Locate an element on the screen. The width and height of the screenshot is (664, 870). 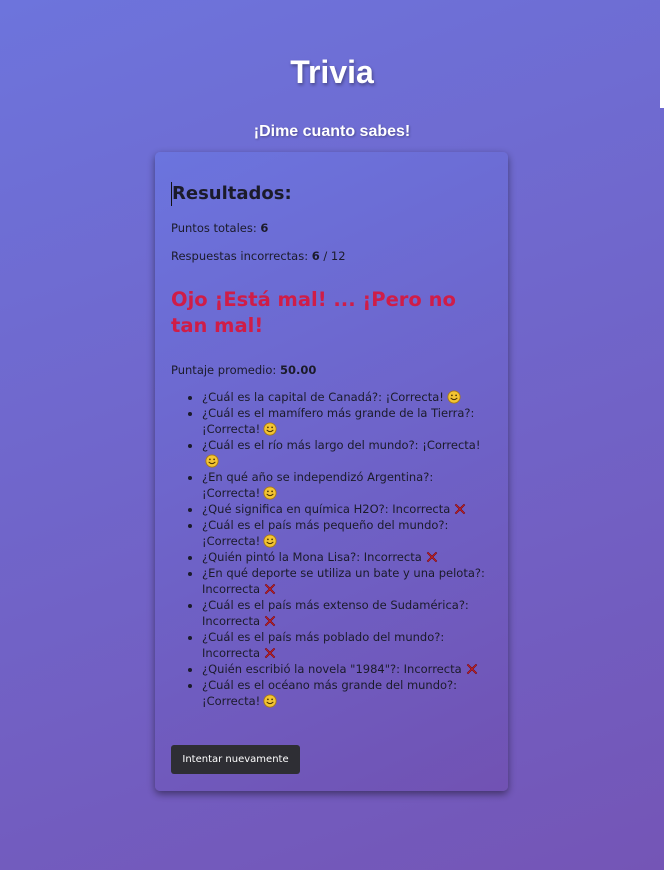
incorrect-value: 6 is located at coordinates (315, 256).